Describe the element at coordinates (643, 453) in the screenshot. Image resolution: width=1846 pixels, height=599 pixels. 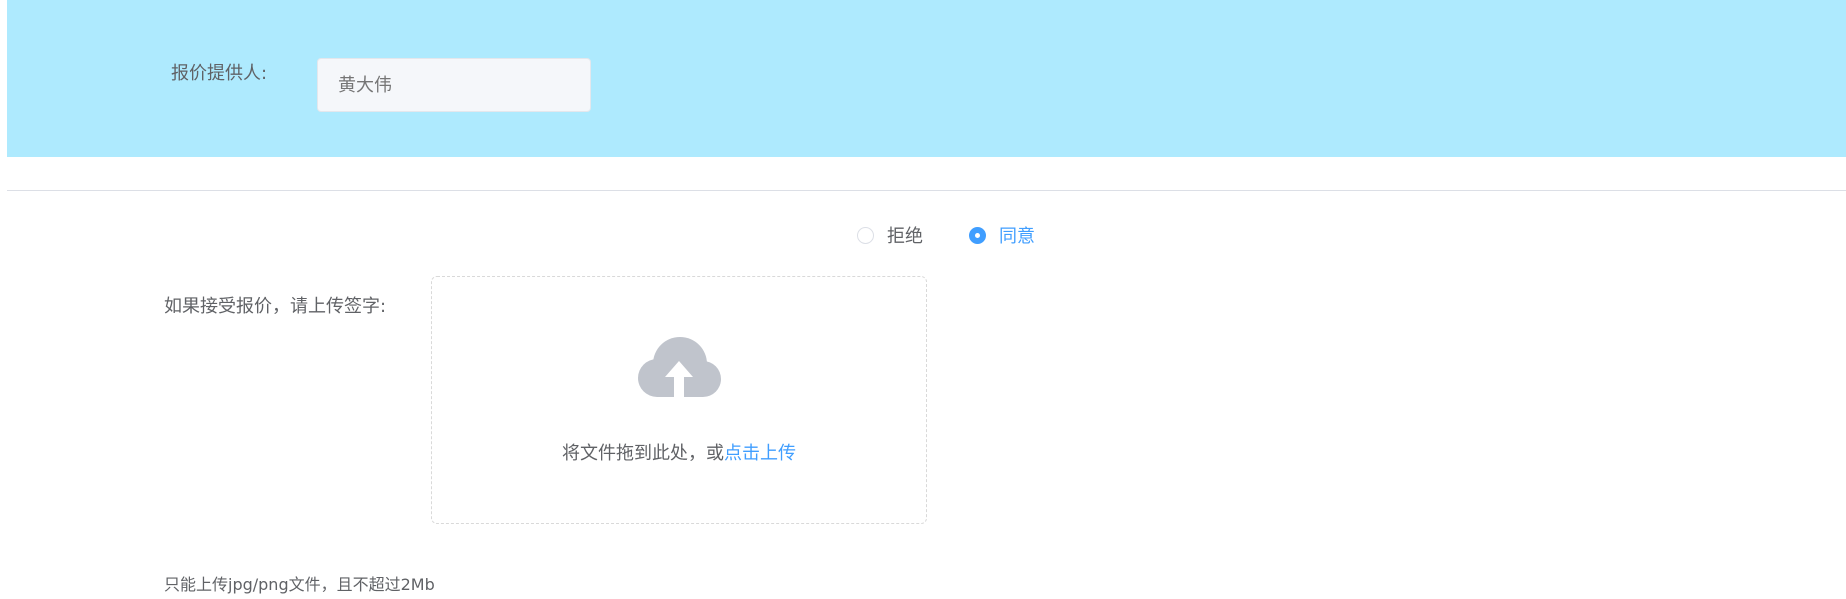
I see `upload-drop-text: 将文件拖到此处，或` at that location.